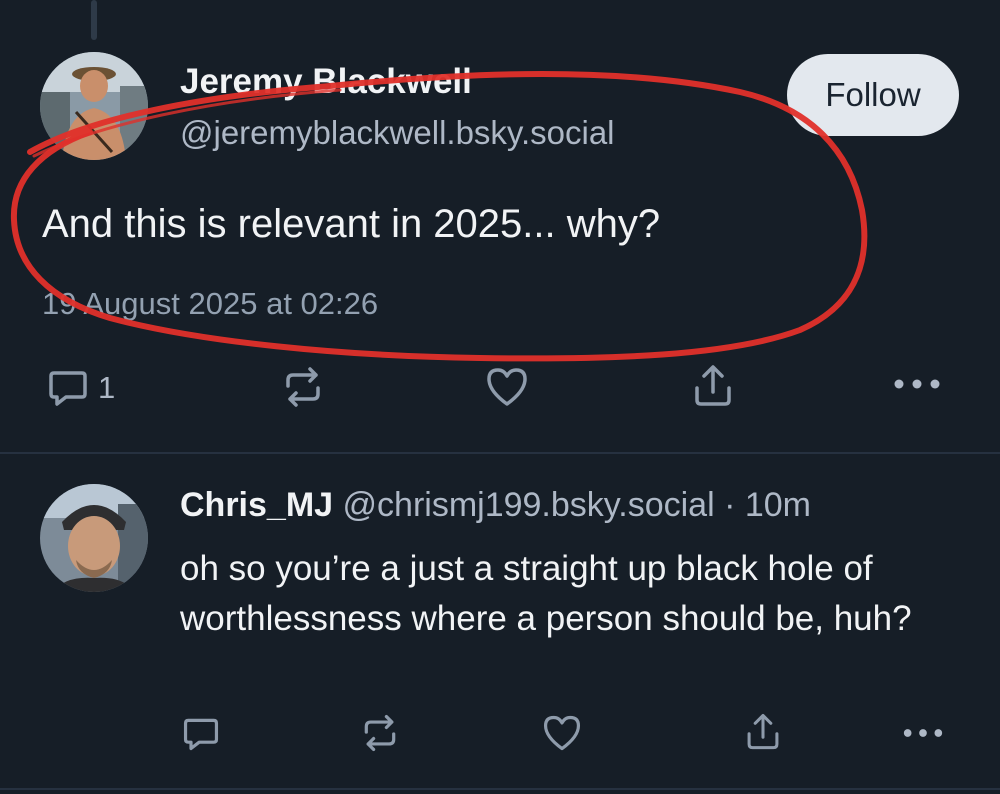  I want to click on reply-author-handle: @chrismj199.bsky.social, so click(529, 505).